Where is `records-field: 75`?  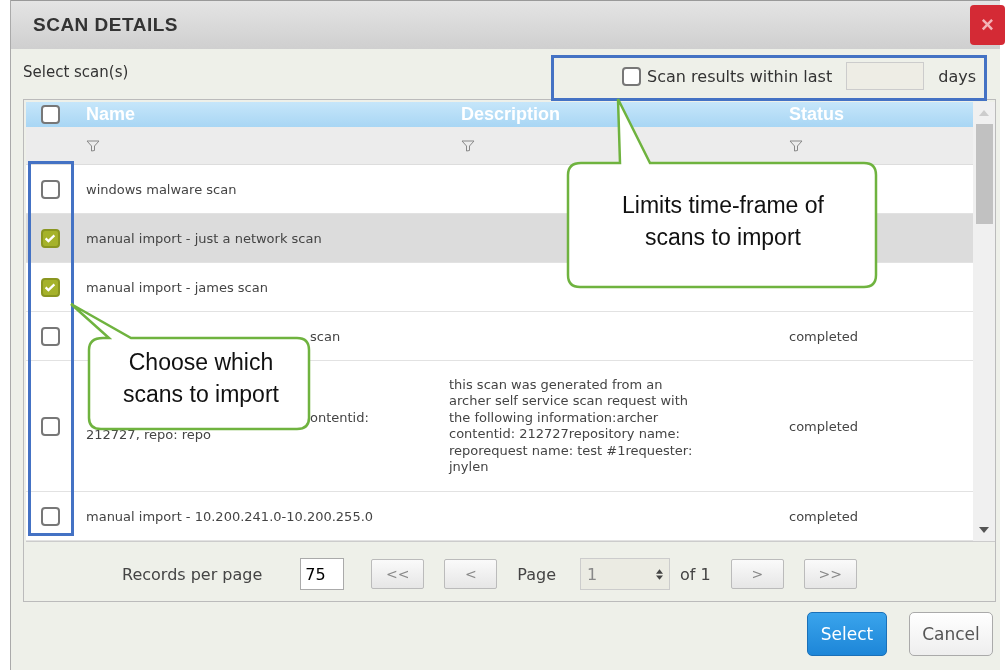
records-field: 75 is located at coordinates (322, 574).